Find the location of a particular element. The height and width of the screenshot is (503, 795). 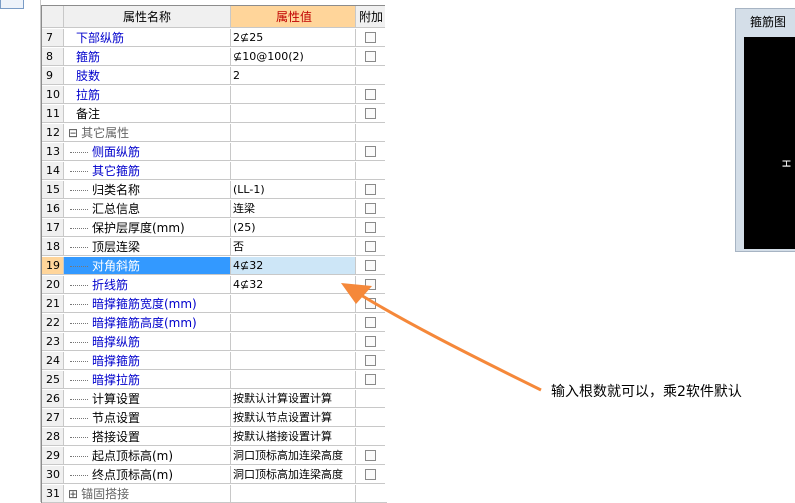

annotation-text: 输入根数就可以，乘2软件默认 is located at coordinates (646, 392).